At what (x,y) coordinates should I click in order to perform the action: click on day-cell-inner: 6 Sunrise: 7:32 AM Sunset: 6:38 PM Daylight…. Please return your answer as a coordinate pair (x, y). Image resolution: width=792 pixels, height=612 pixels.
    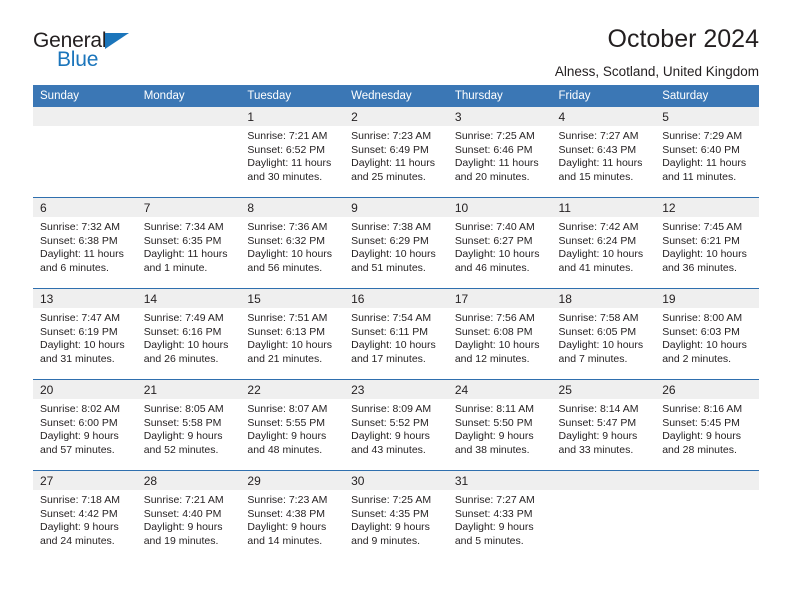
    Looking at the image, I should click on (85, 243).